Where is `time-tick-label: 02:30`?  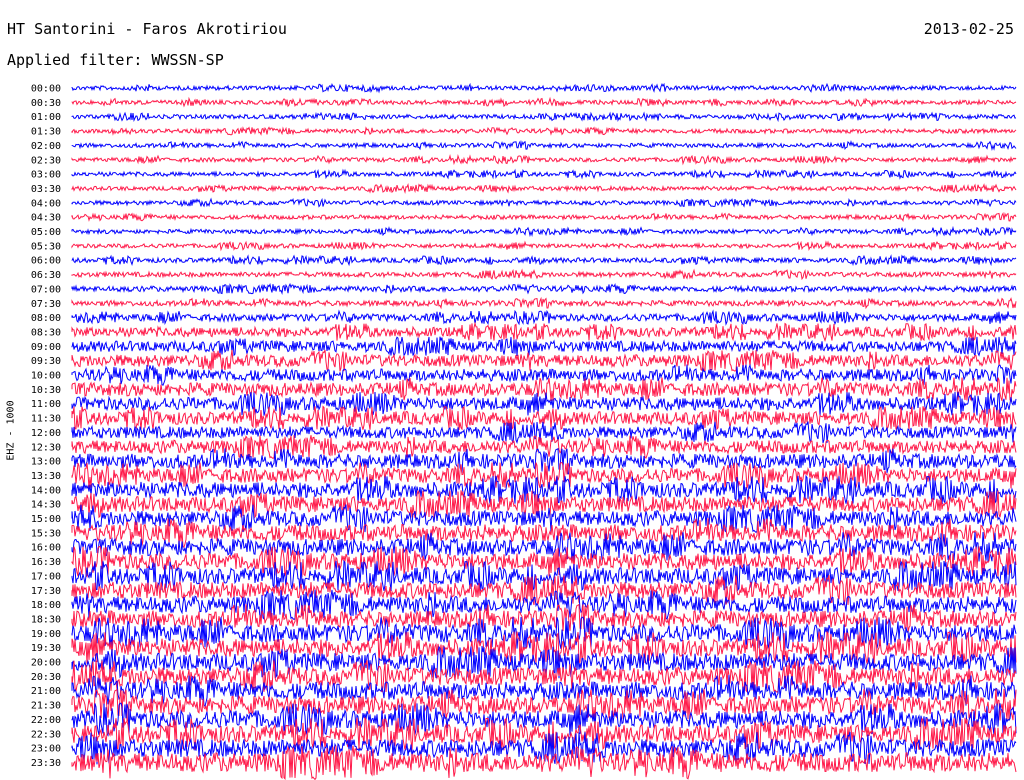 time-tick-label: 02:30 is located at coordinates (46, 160).